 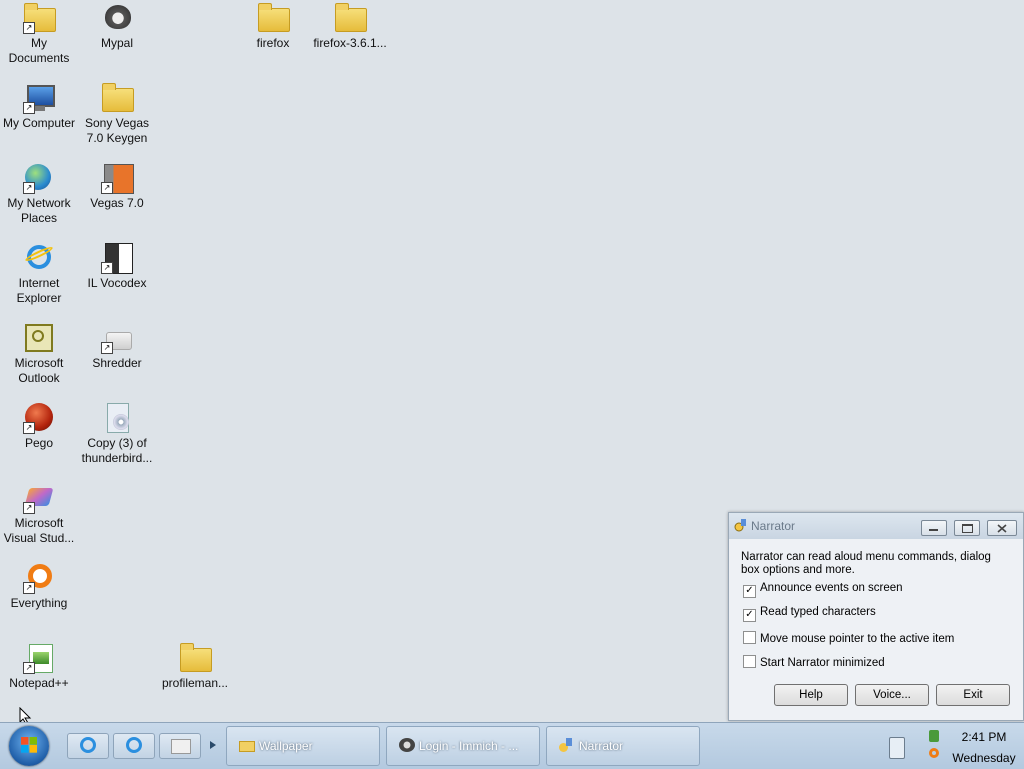 What do you see at coordinates (973, 695) in the screenshot?
I see `exit-button: Exit` at bounding box center [973, 695].